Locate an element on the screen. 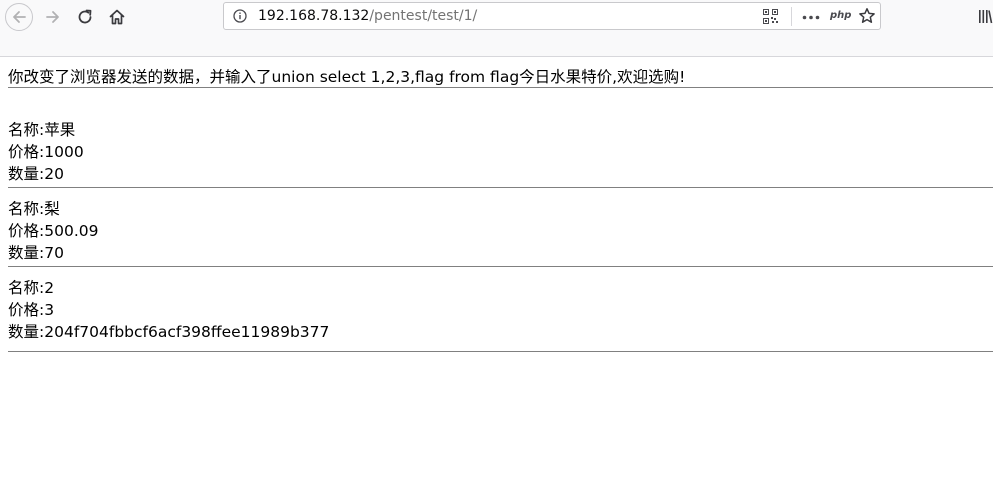  forward-button is located at coordinates (53, 17).